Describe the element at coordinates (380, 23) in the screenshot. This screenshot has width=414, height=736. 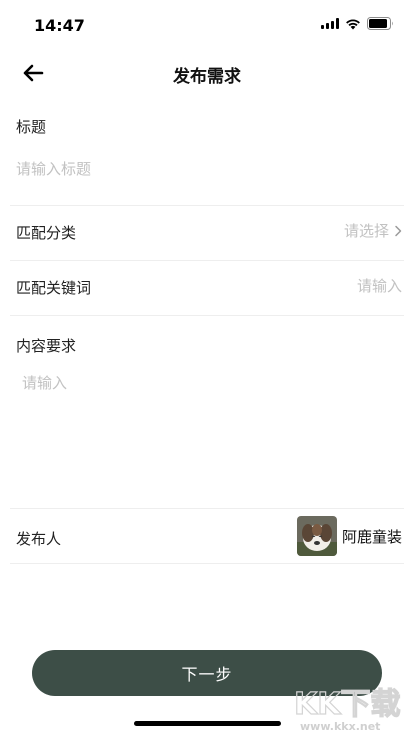
I see `battery-icon` at that location.